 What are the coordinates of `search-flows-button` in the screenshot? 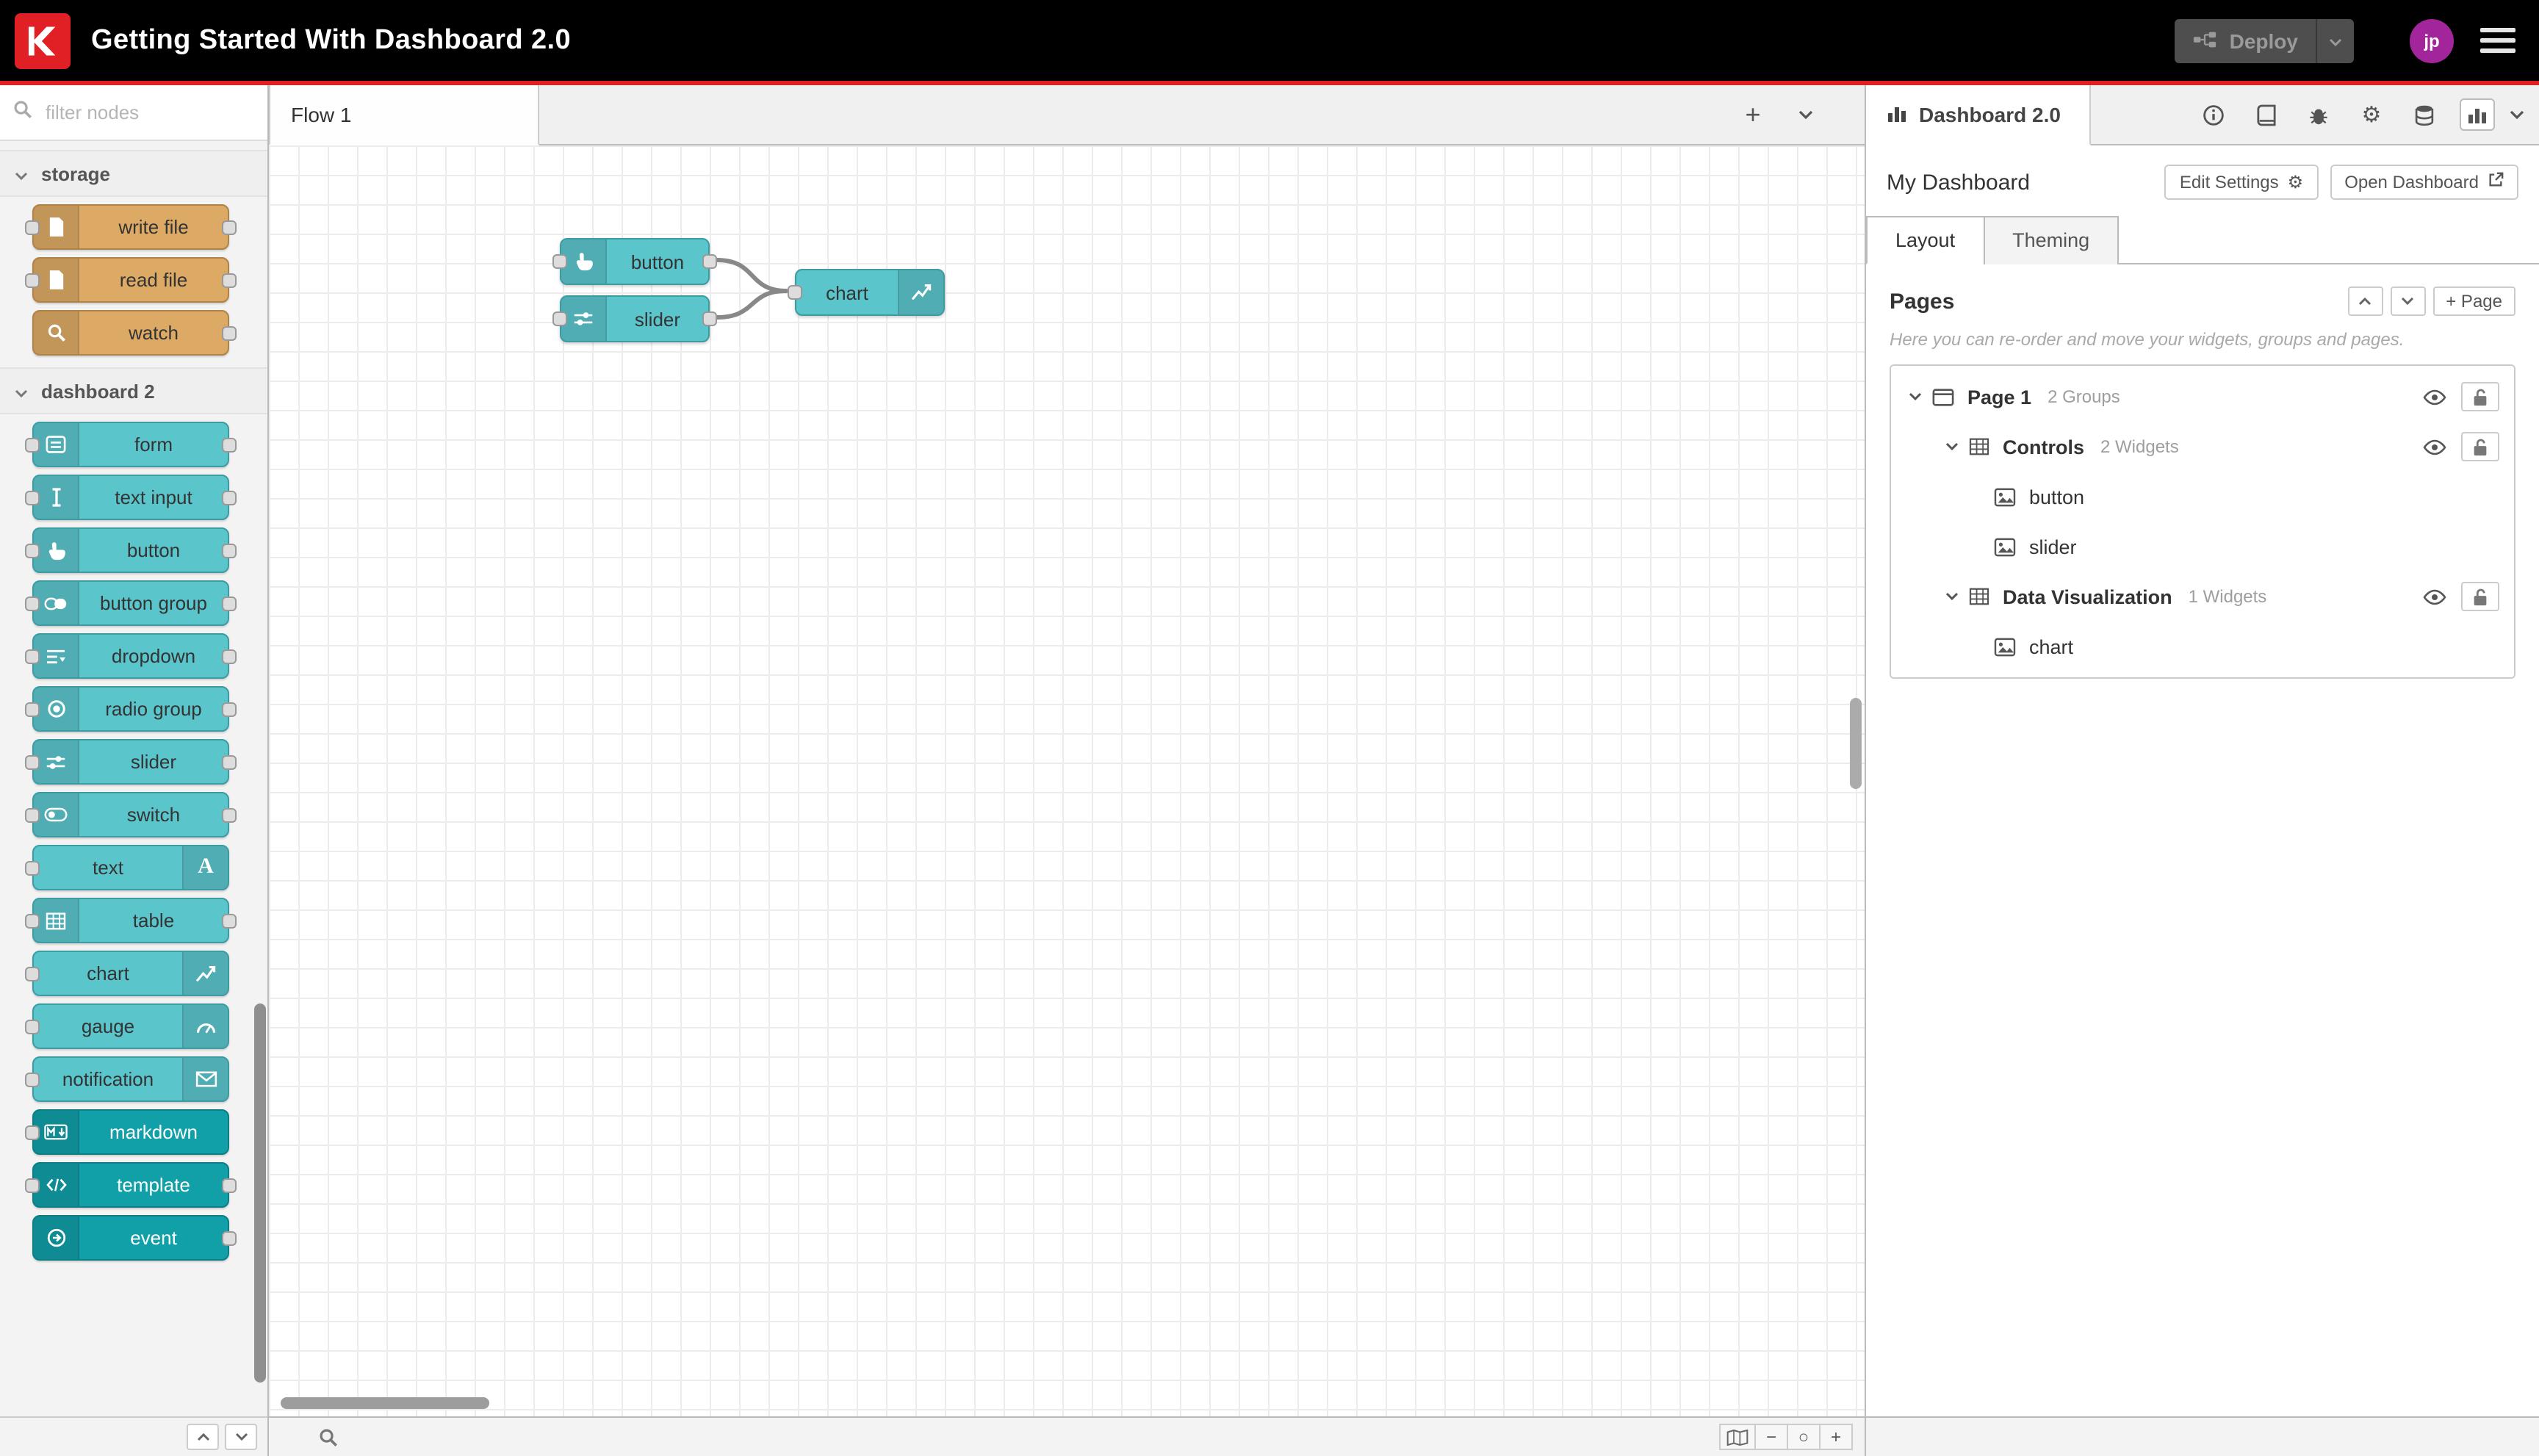 It's located at (328, 1436).